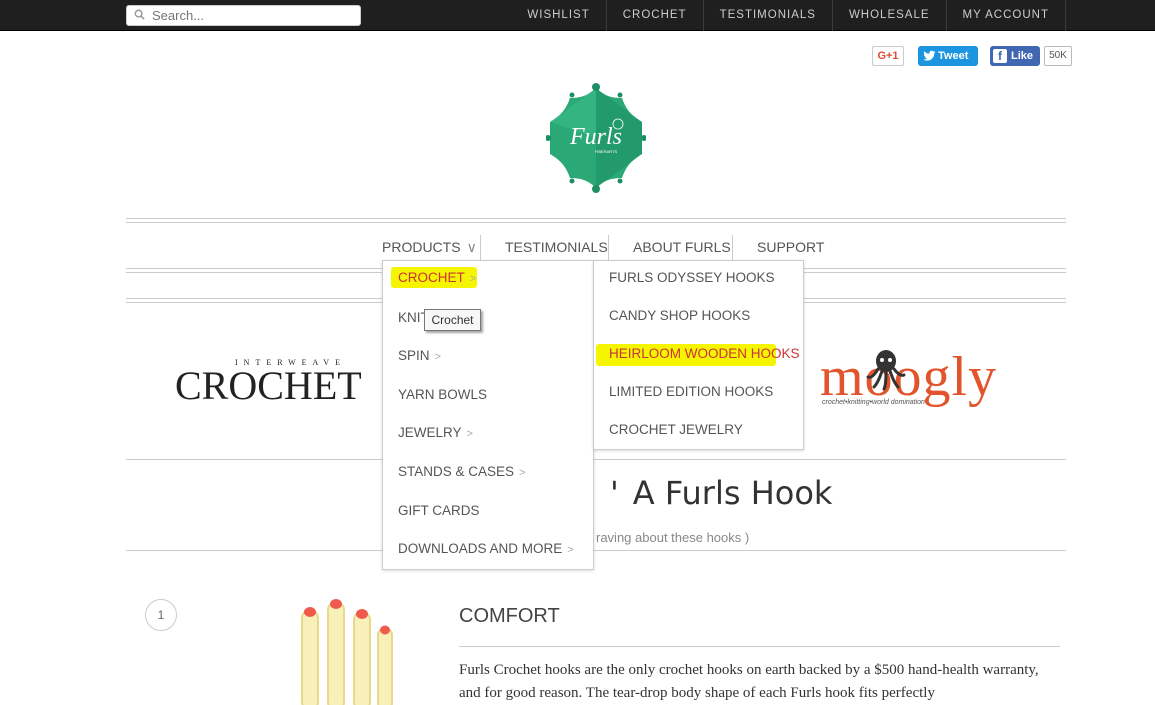 Image resolution: width=1155 pixels, height=705 pixels. I want to click on submenu-item-odyssey: FURLS ODYSSEY HOOKS, so click(692, 277).